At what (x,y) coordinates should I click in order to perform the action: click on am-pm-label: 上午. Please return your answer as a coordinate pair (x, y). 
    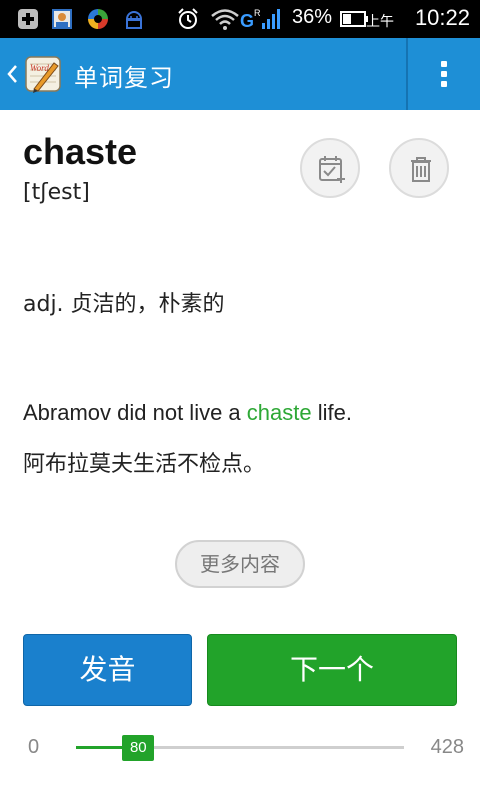
    Looking at the image, I should click on (380, 22).